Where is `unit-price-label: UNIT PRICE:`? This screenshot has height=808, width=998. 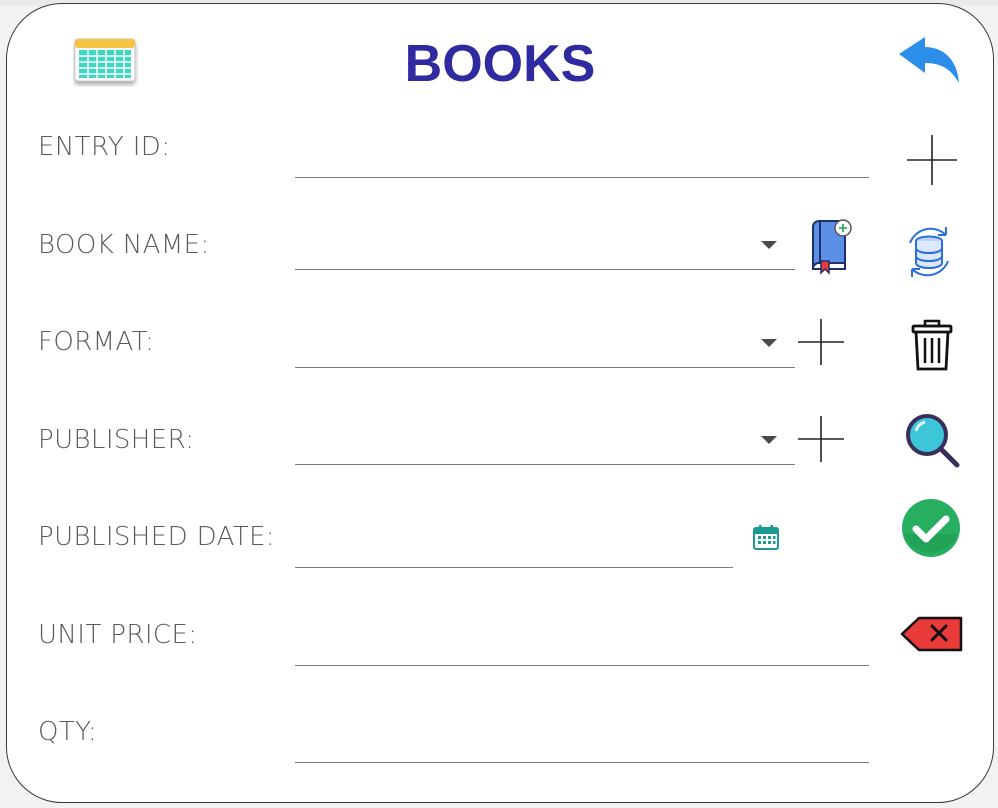 unit-price-label: UNIT PRICE: is located at coordinates (118, 635).